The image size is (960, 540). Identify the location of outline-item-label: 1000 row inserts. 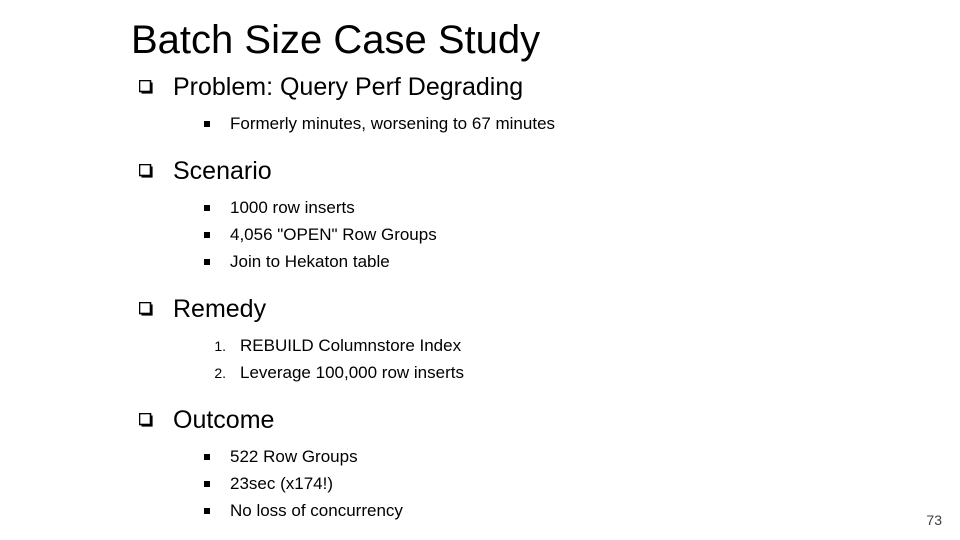
(292, 207).